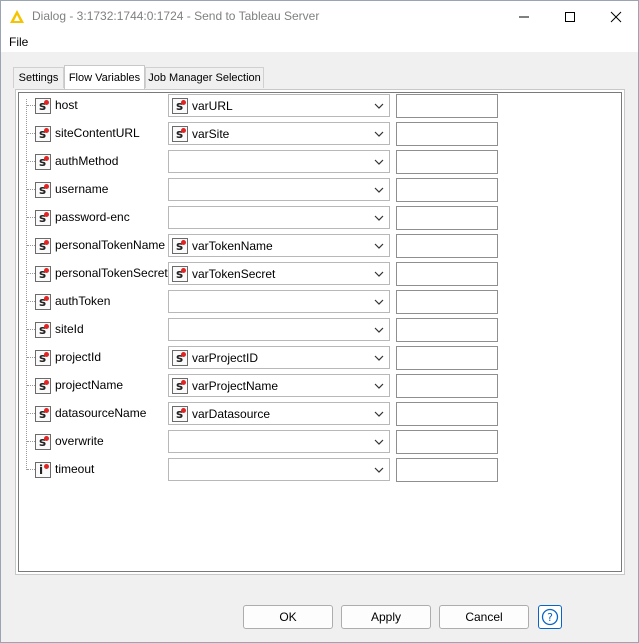  What do you see at coordinates (75, 469) in the screenshot?
I see `variable-name: timeout` at bounding box center [75, 469].